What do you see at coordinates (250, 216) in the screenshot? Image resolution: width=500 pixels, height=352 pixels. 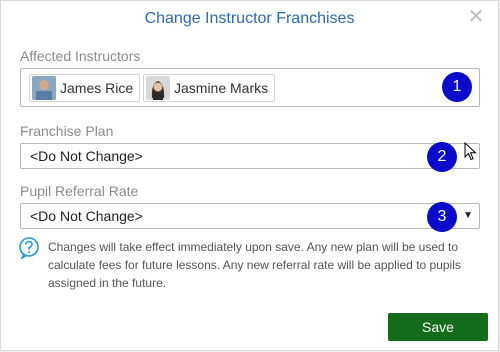 I see `pupil-referral-rate-select: <Do Not Change> ▼` at bounding box center [250, 216].